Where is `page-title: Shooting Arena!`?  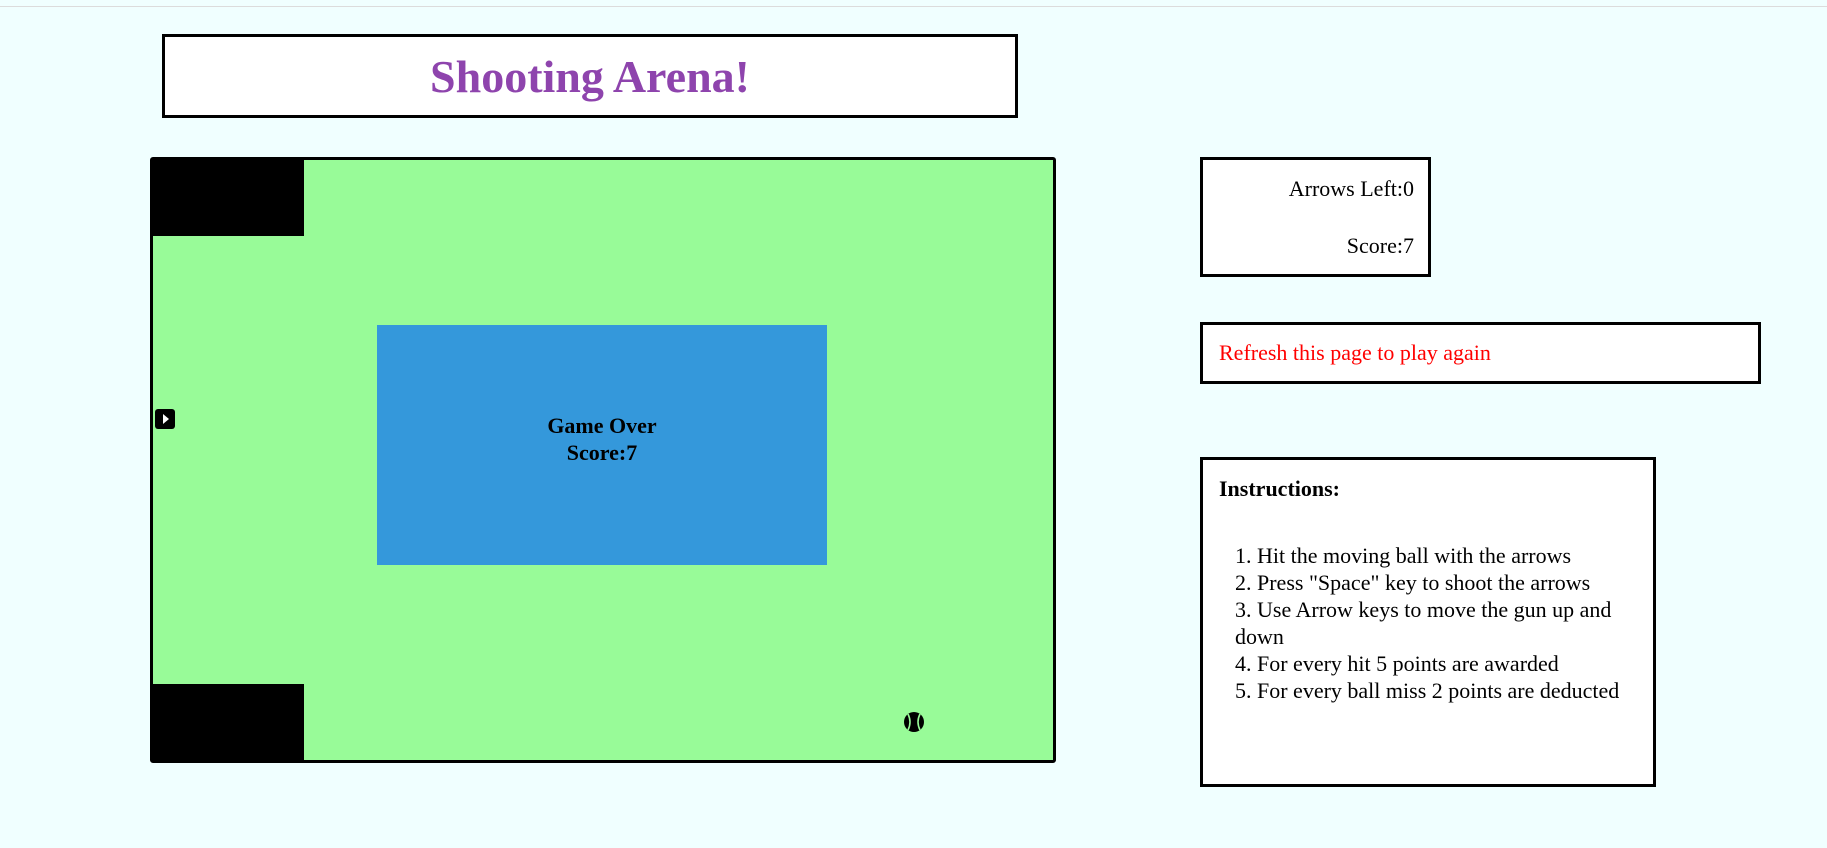 page-title: Shooting Arena! is located at coordinates (590, 76).